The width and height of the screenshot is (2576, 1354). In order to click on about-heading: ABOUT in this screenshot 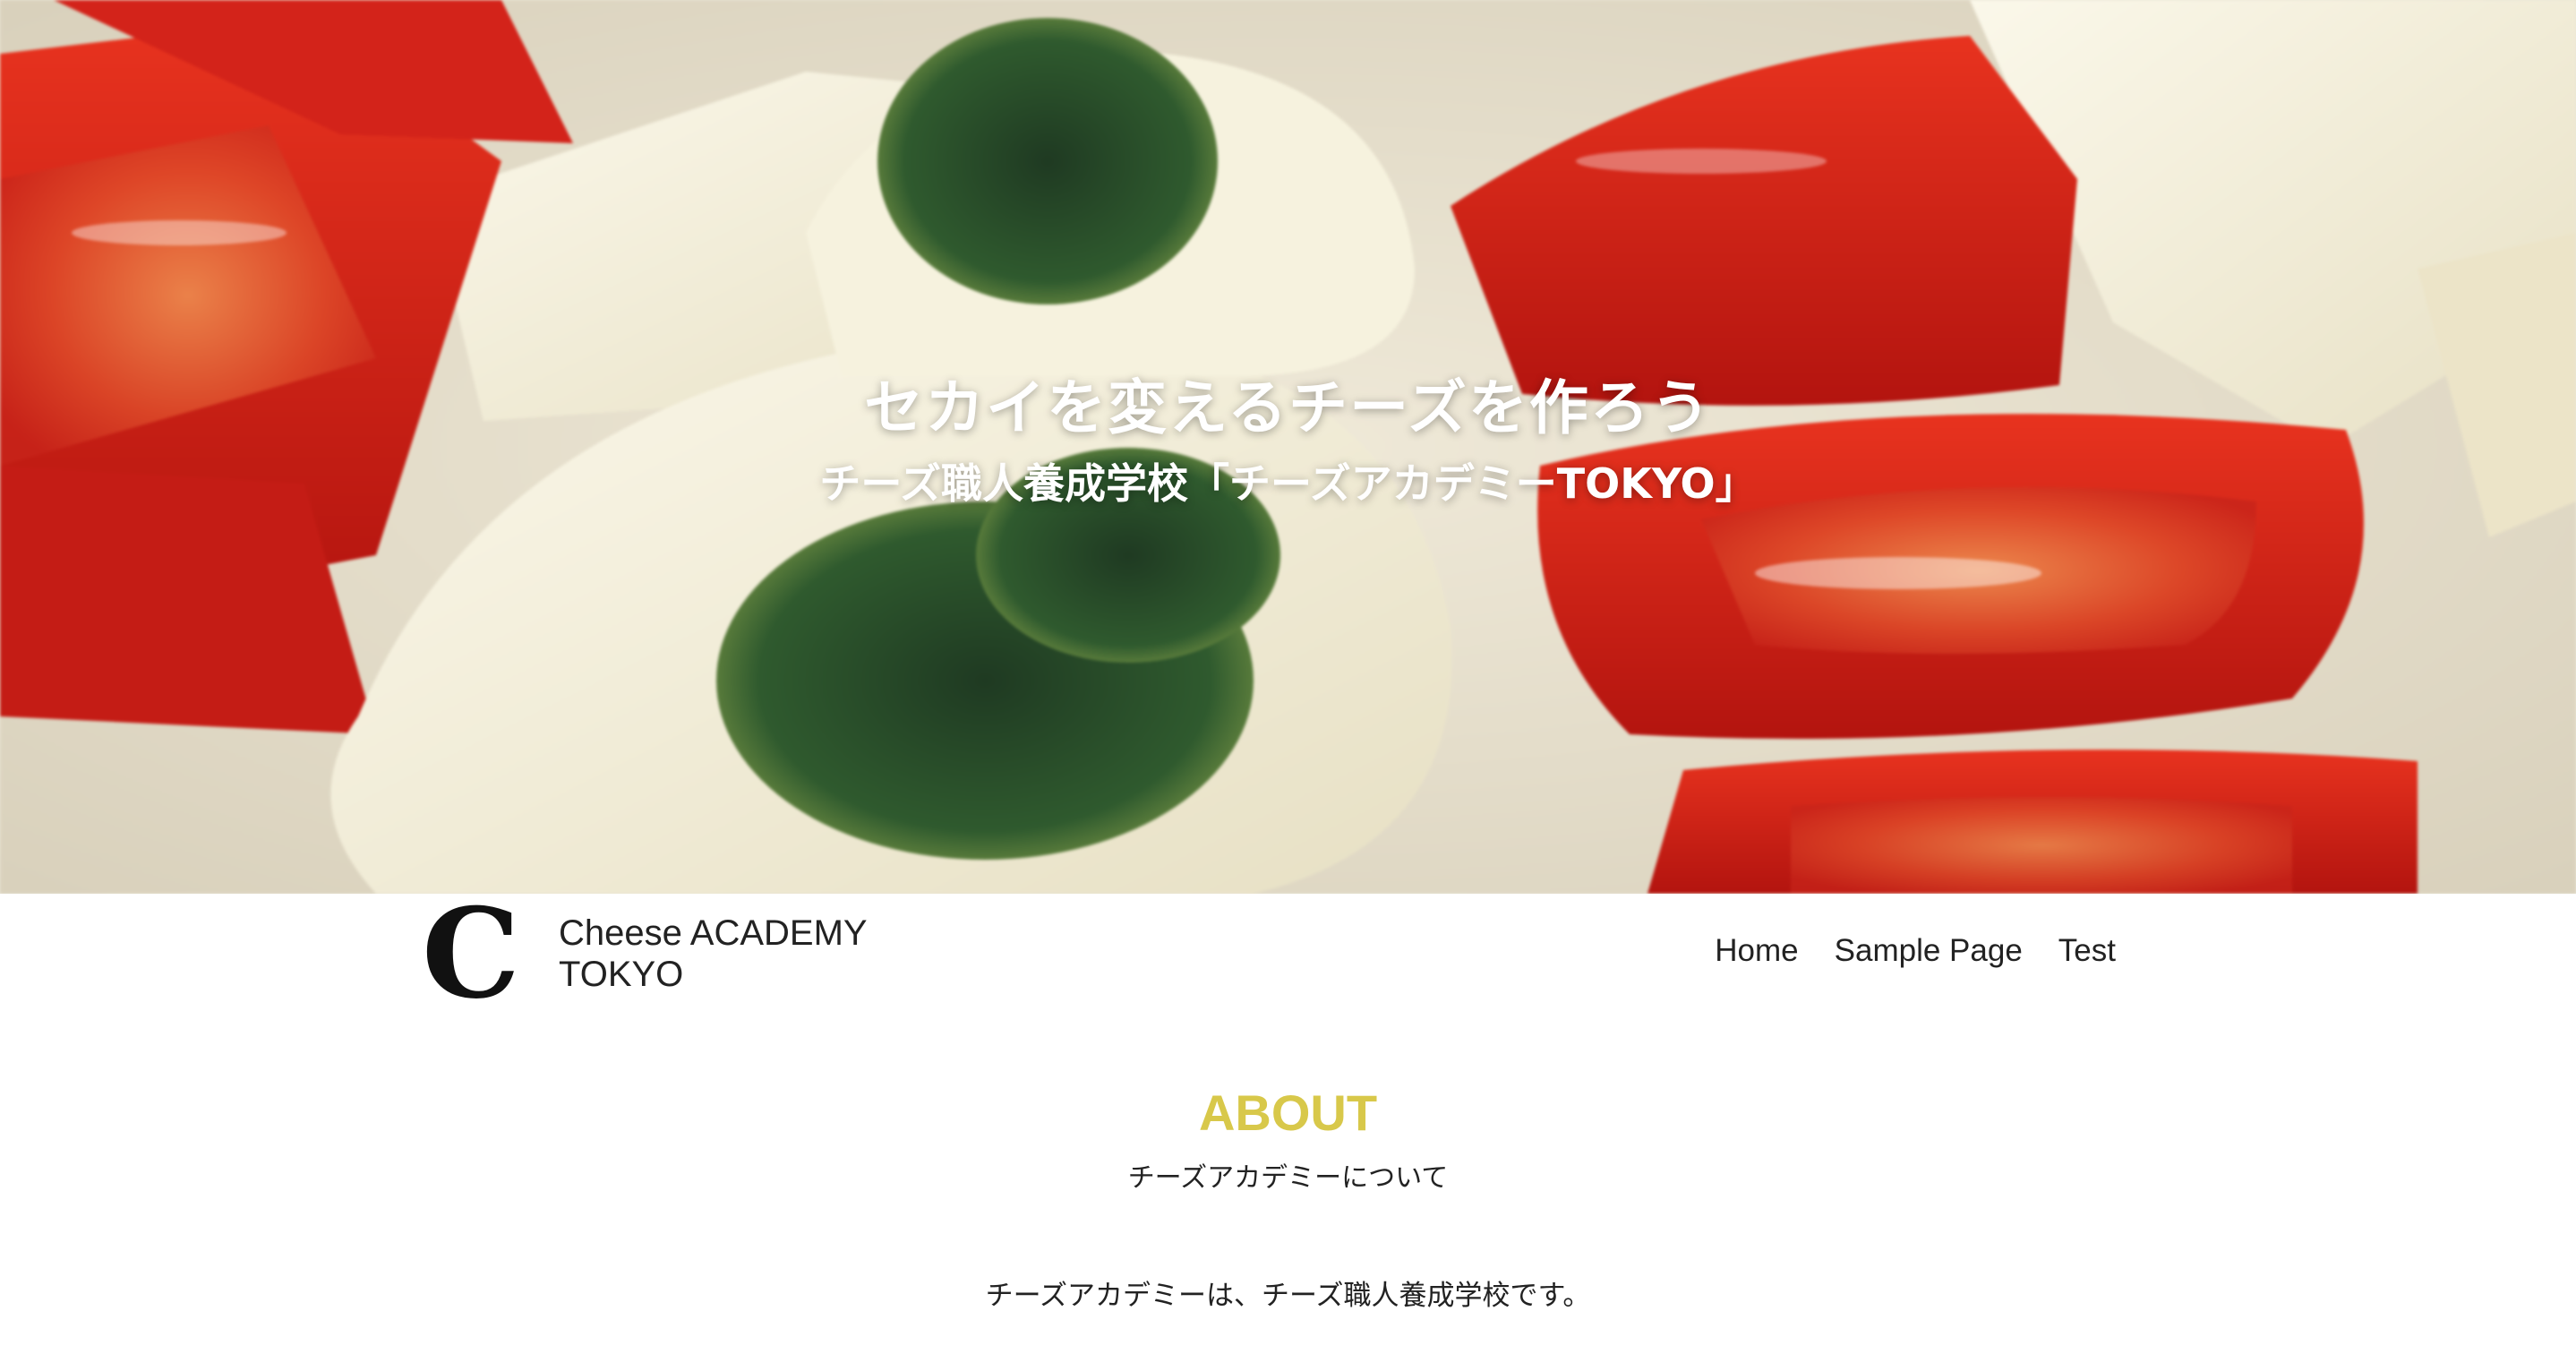, I will do `click(1288, 1112)`.